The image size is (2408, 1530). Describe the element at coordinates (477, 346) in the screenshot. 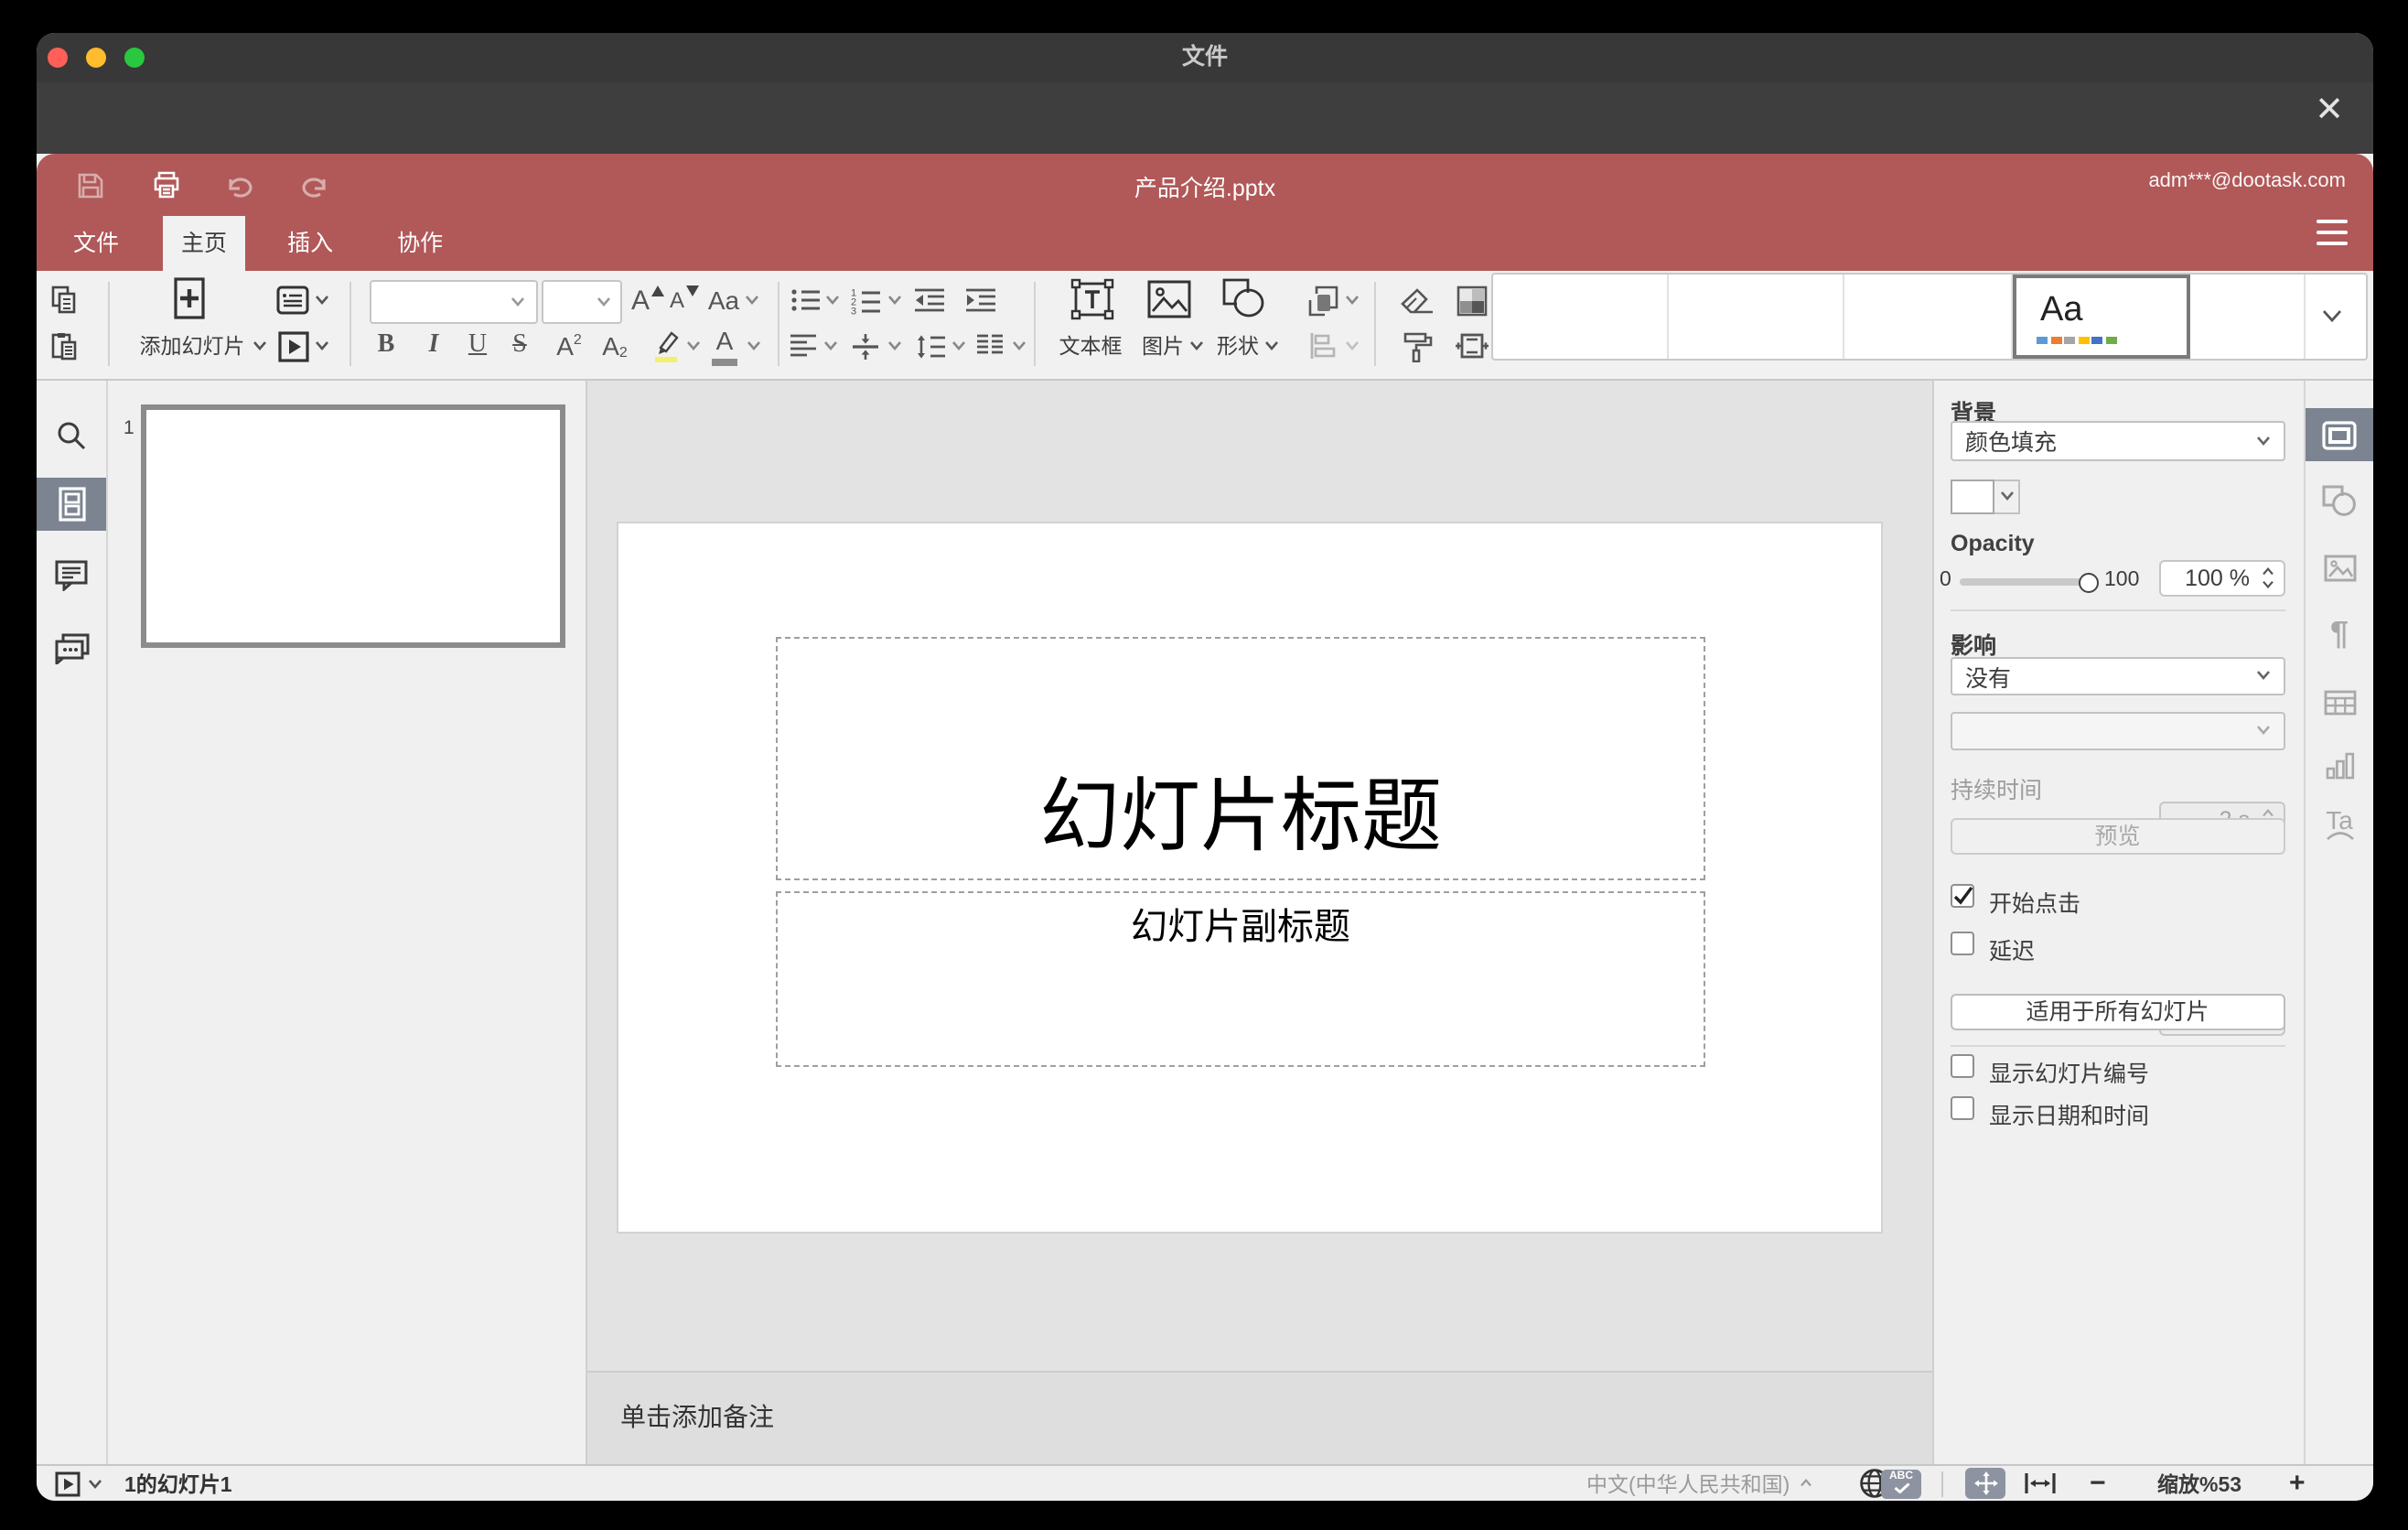

I see `underline-button: U` at that location.